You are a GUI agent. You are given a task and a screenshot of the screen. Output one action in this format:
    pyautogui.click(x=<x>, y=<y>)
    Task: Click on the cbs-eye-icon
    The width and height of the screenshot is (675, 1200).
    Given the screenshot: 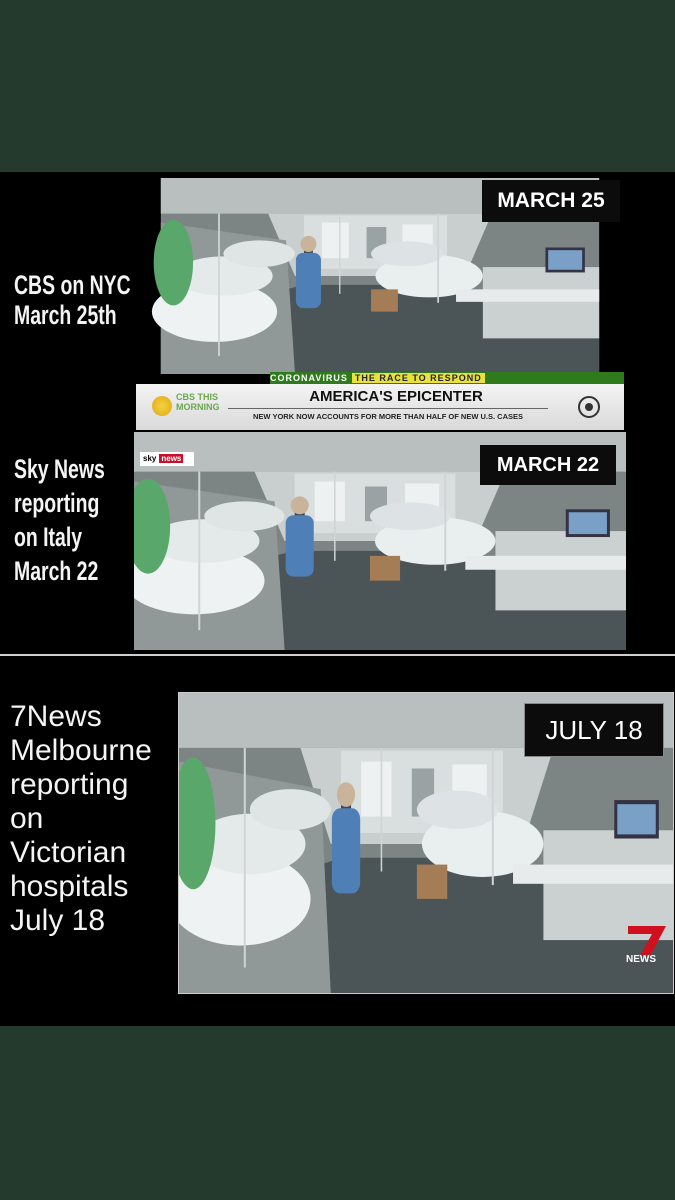 What is the action you would take?
    pyautogui.click(x=589, y=407)
    